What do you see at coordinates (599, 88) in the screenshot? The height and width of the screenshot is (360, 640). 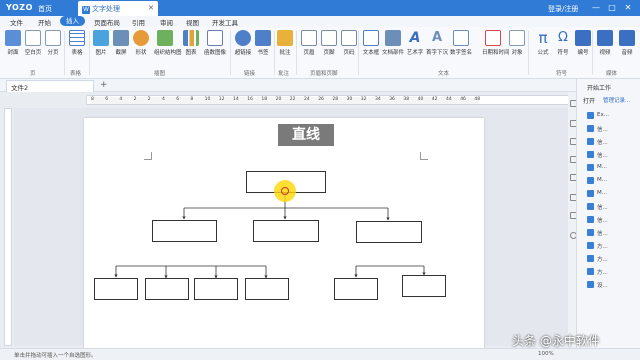 I see `panel-title: 开始工作` at bounding box center [599, 88].